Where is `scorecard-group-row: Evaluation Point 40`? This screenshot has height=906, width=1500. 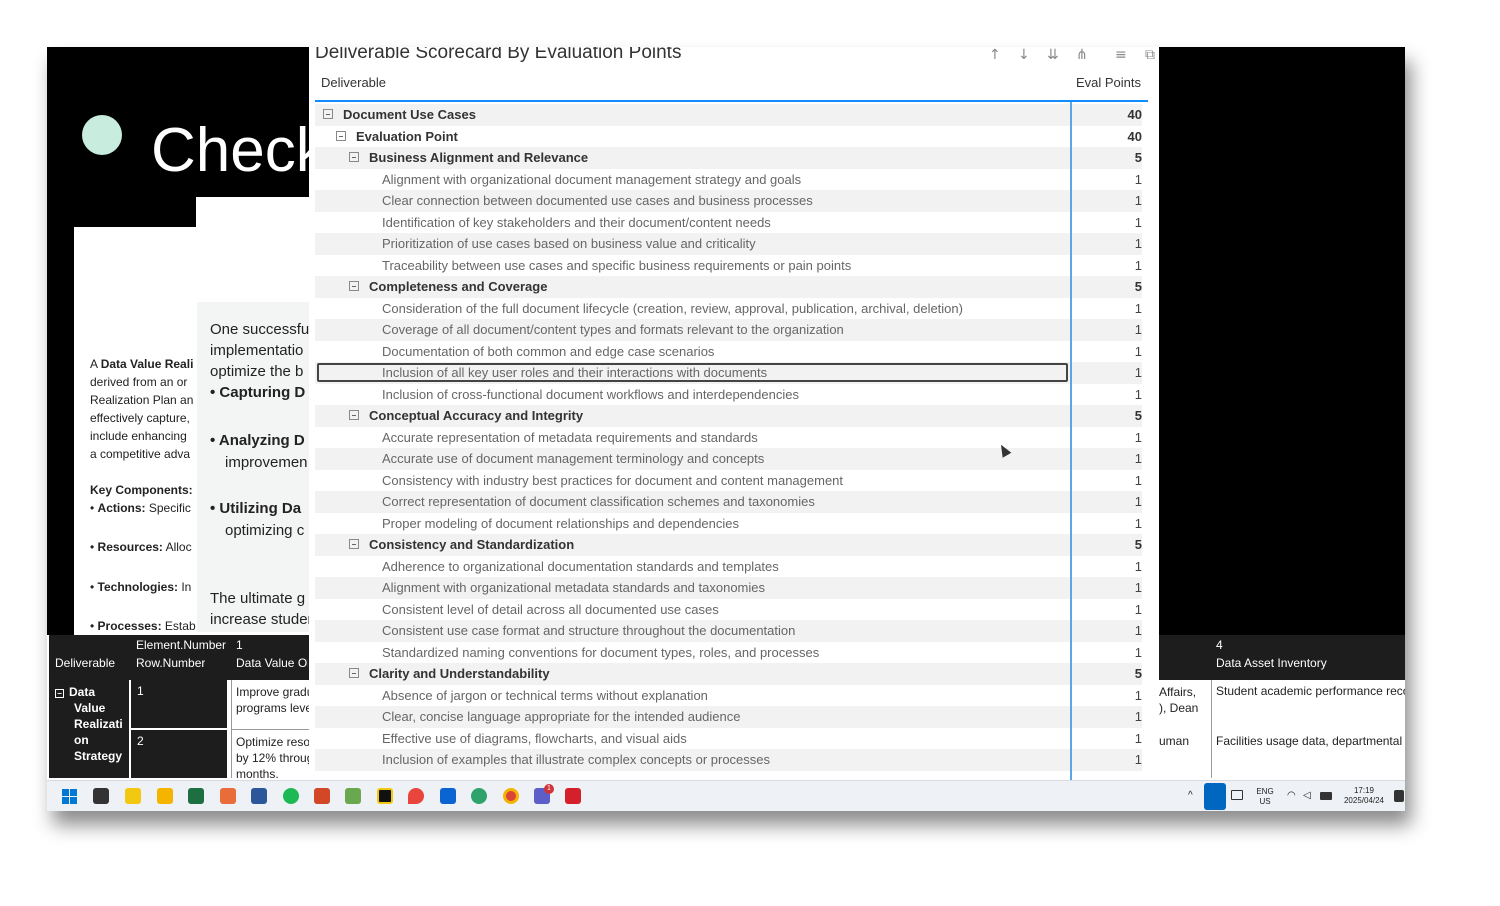 scorecard-group-row: Evaluation Point 40 is located at coordinates (728, 137).